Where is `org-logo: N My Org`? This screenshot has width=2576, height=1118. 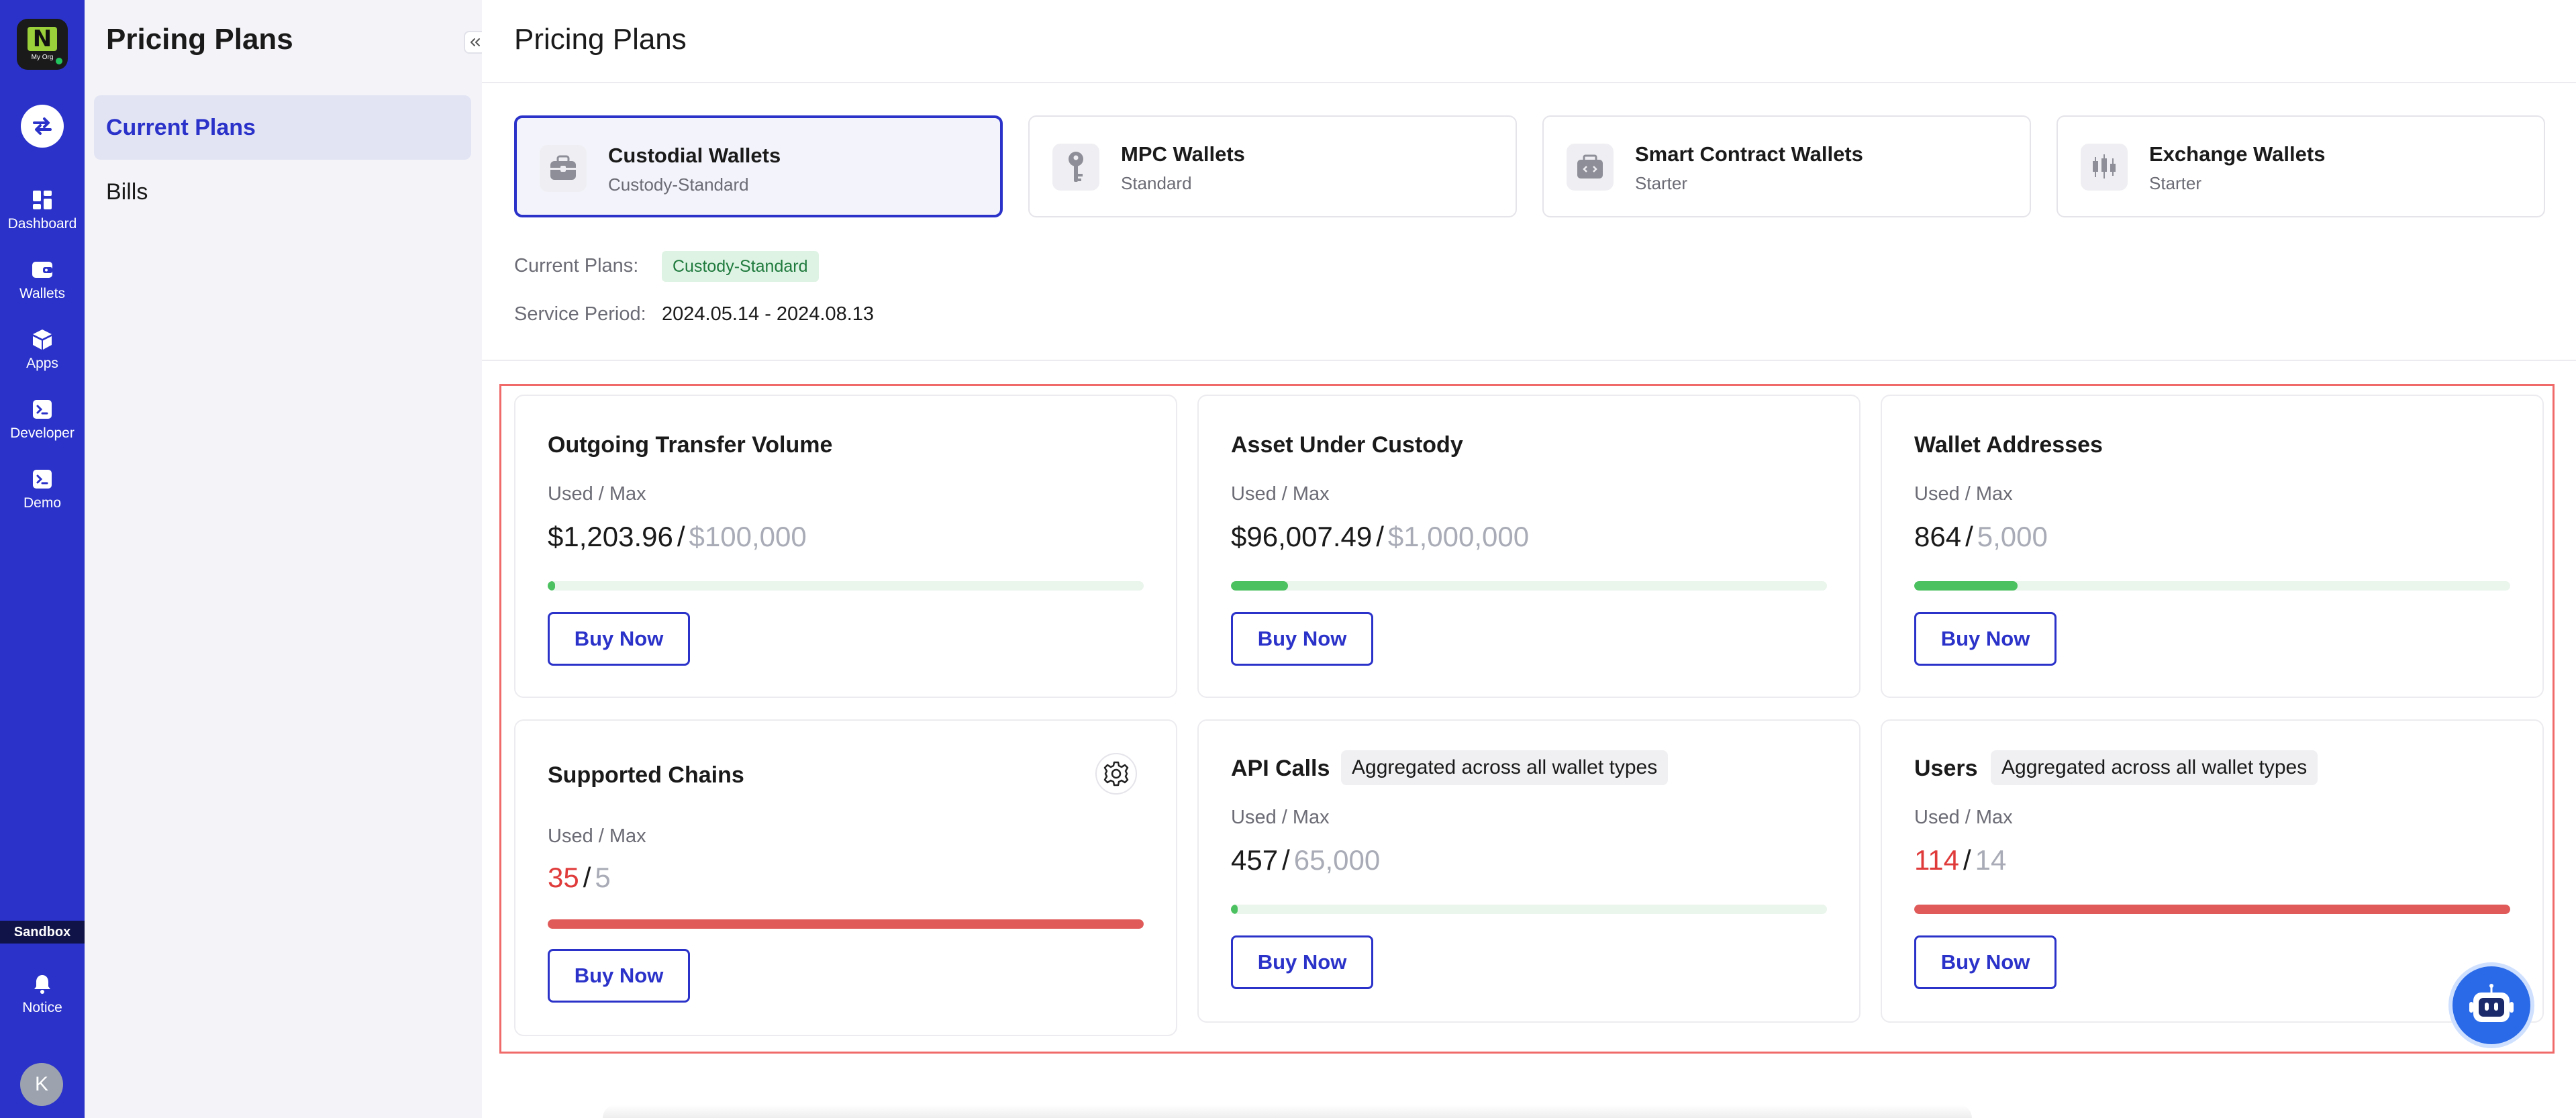
org-logo: N My Org is located at coordinates (42, 45).